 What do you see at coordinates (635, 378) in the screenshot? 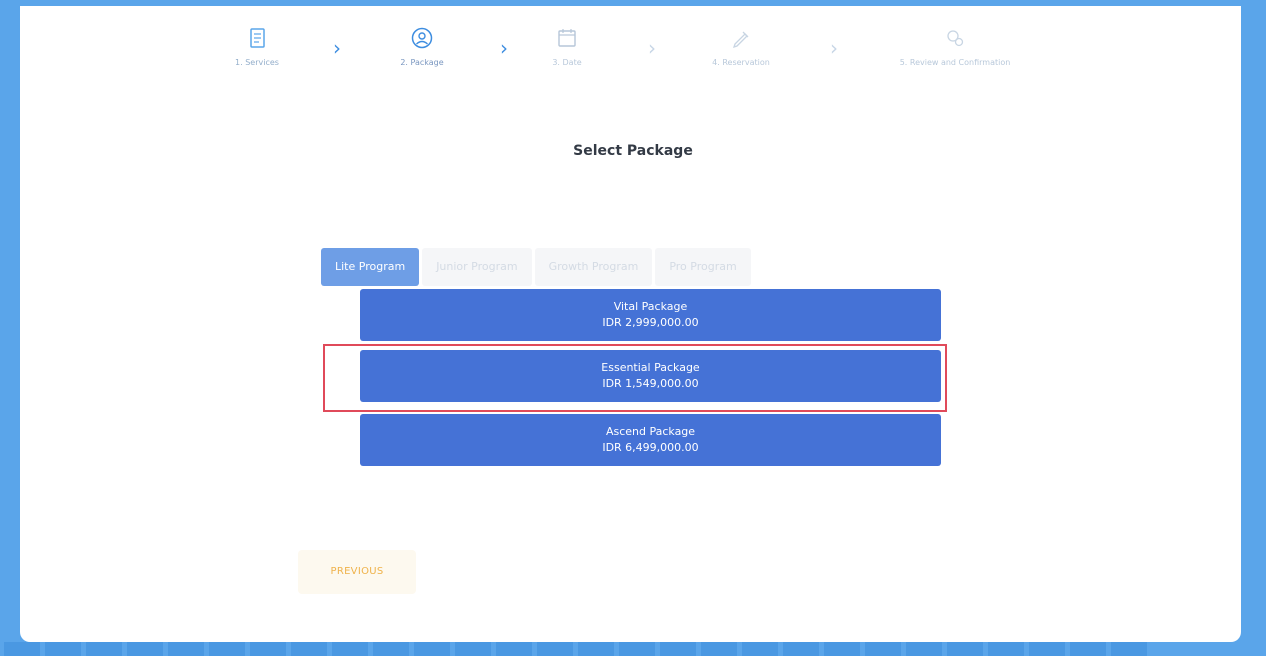
I see `selection-highlight-box` at bounding box center [635, 378].